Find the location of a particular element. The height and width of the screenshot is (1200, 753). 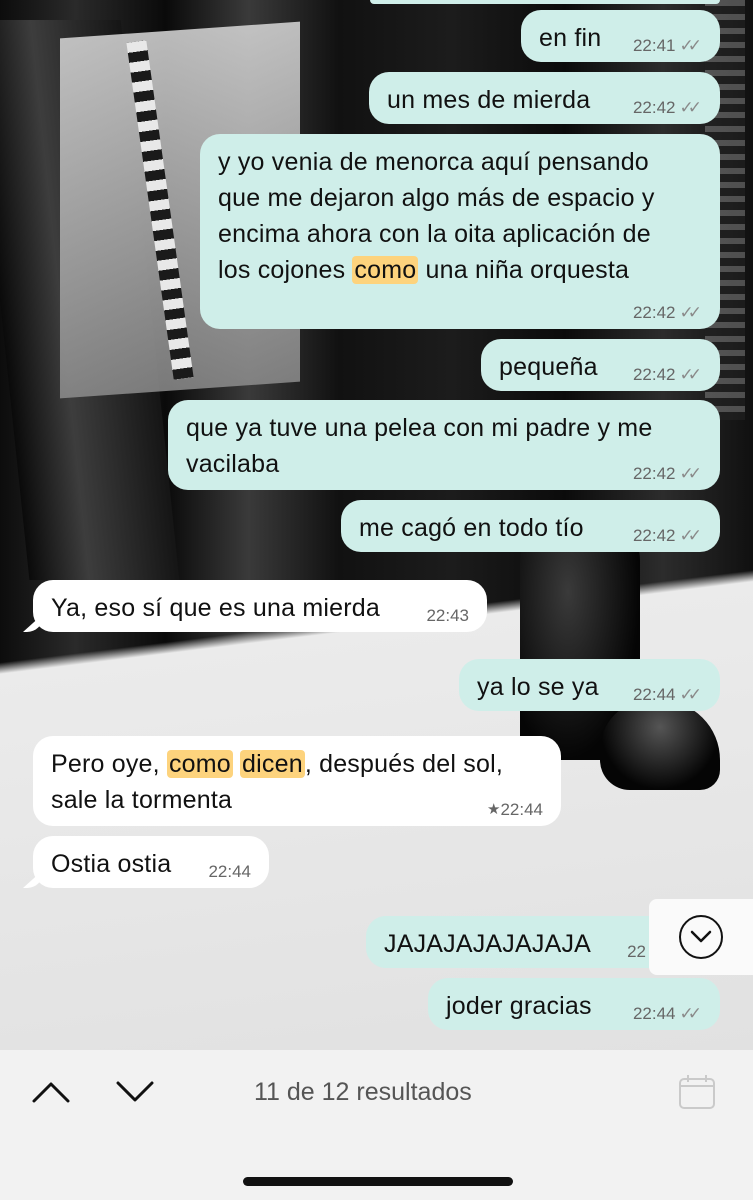

message-meta: ★ 22:44 is located at coordinates (515, 810).